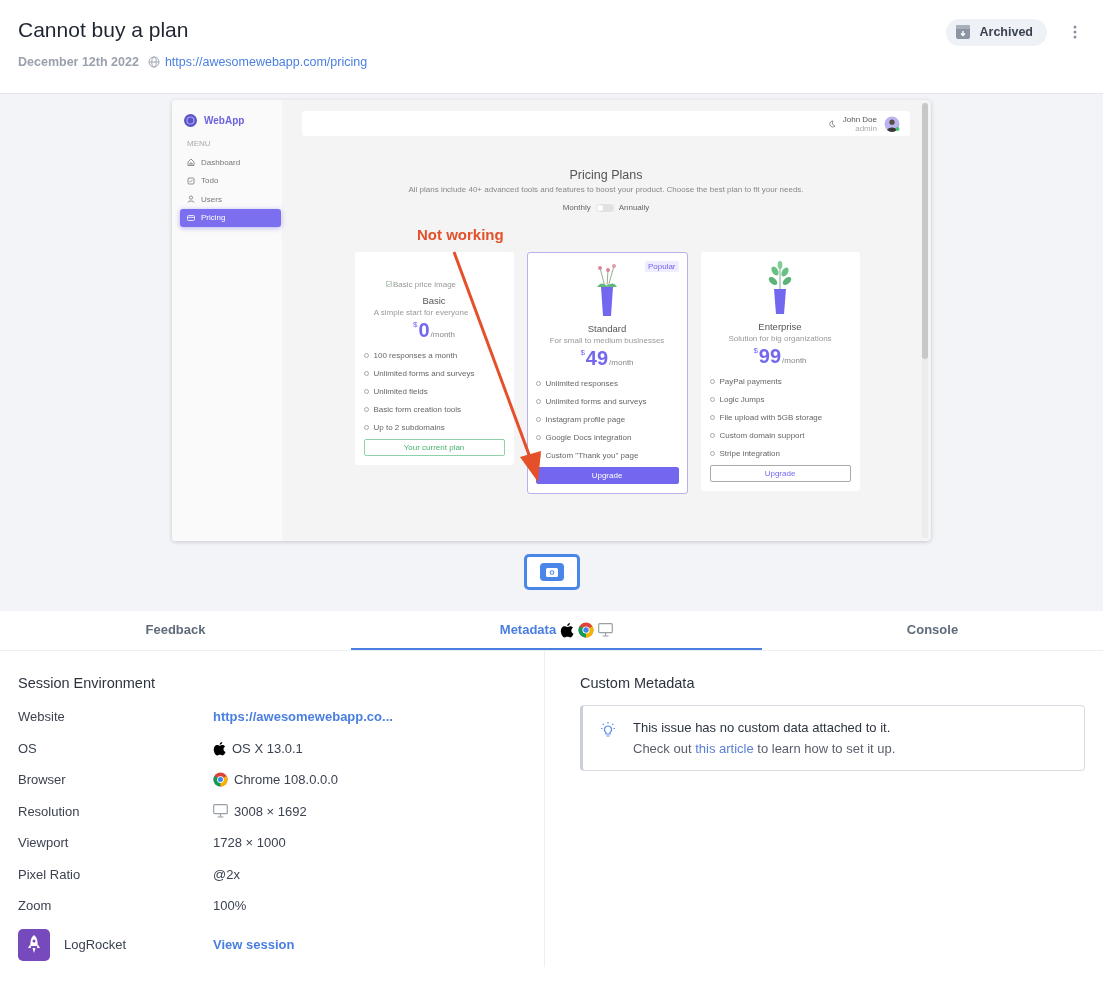  Describe the element at coordinates (424, 330) in the screenshot. I see `plan-price: 0` at that location.